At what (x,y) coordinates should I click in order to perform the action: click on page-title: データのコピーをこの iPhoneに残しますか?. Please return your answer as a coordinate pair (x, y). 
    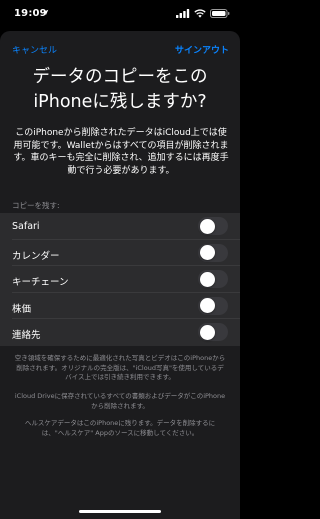
    Looking at the image, I should click on (120, 89).